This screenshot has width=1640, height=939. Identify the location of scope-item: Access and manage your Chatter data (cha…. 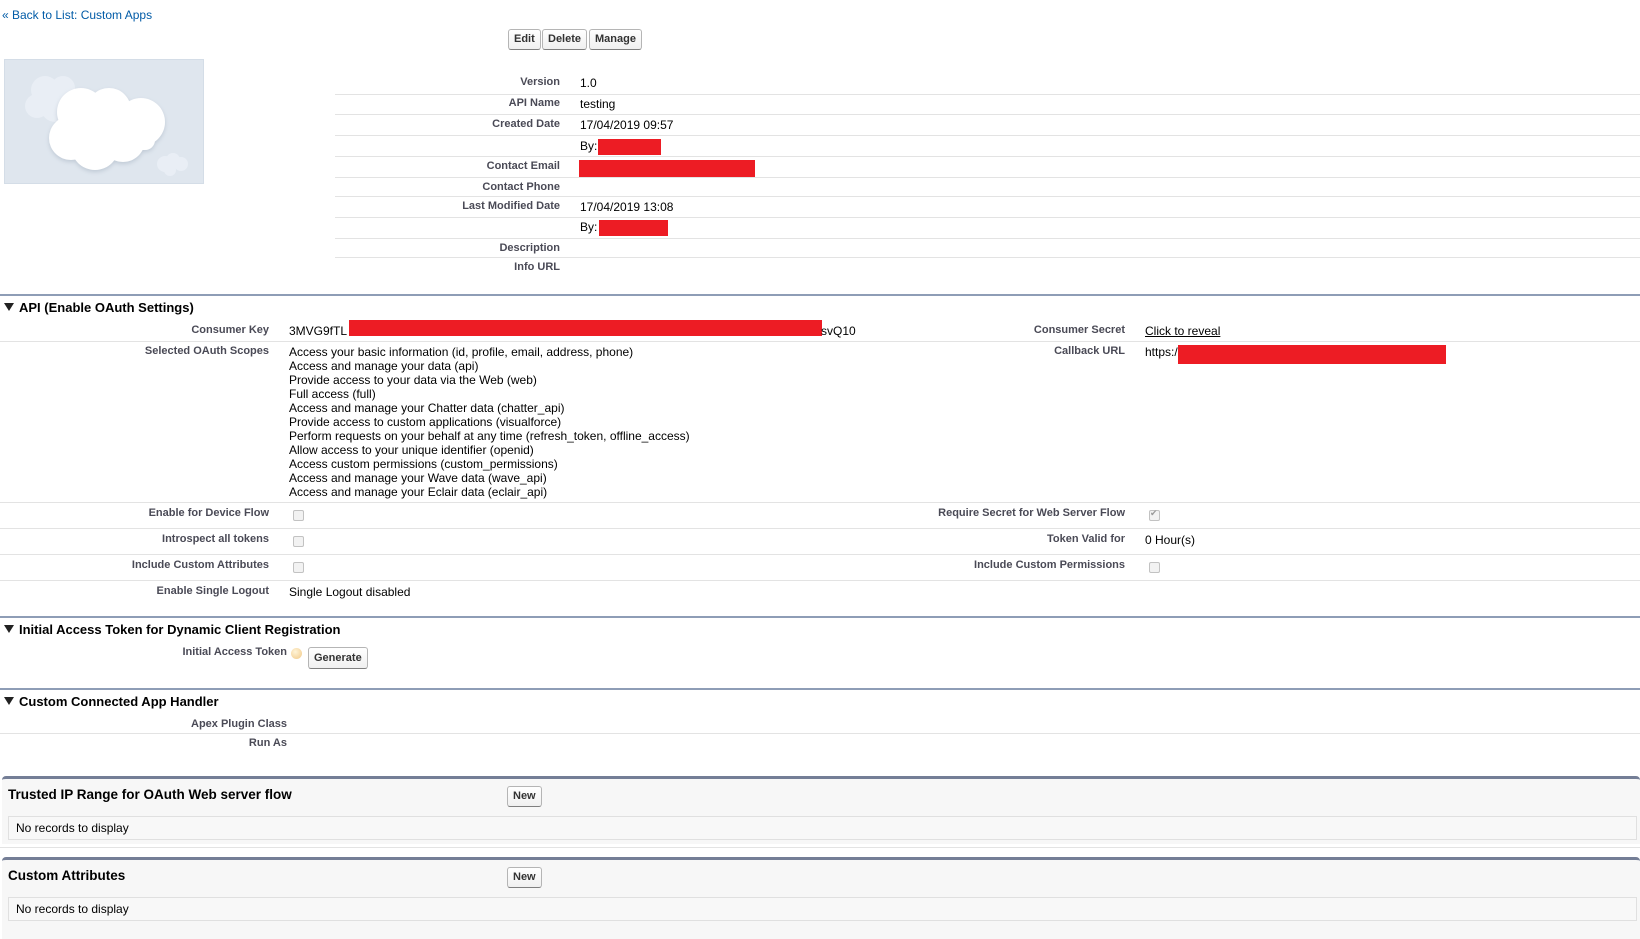
(427, 408).